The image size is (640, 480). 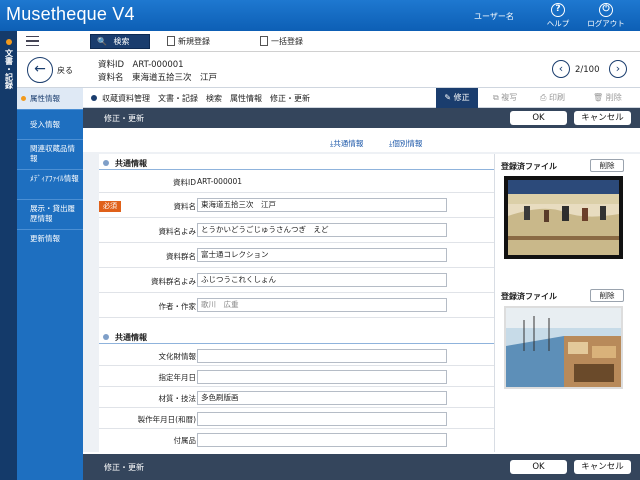 What do you see at coordinates (181, 256) in the screenshot?
I see `field-label: 資料群名` at bounding box center [181, 256].